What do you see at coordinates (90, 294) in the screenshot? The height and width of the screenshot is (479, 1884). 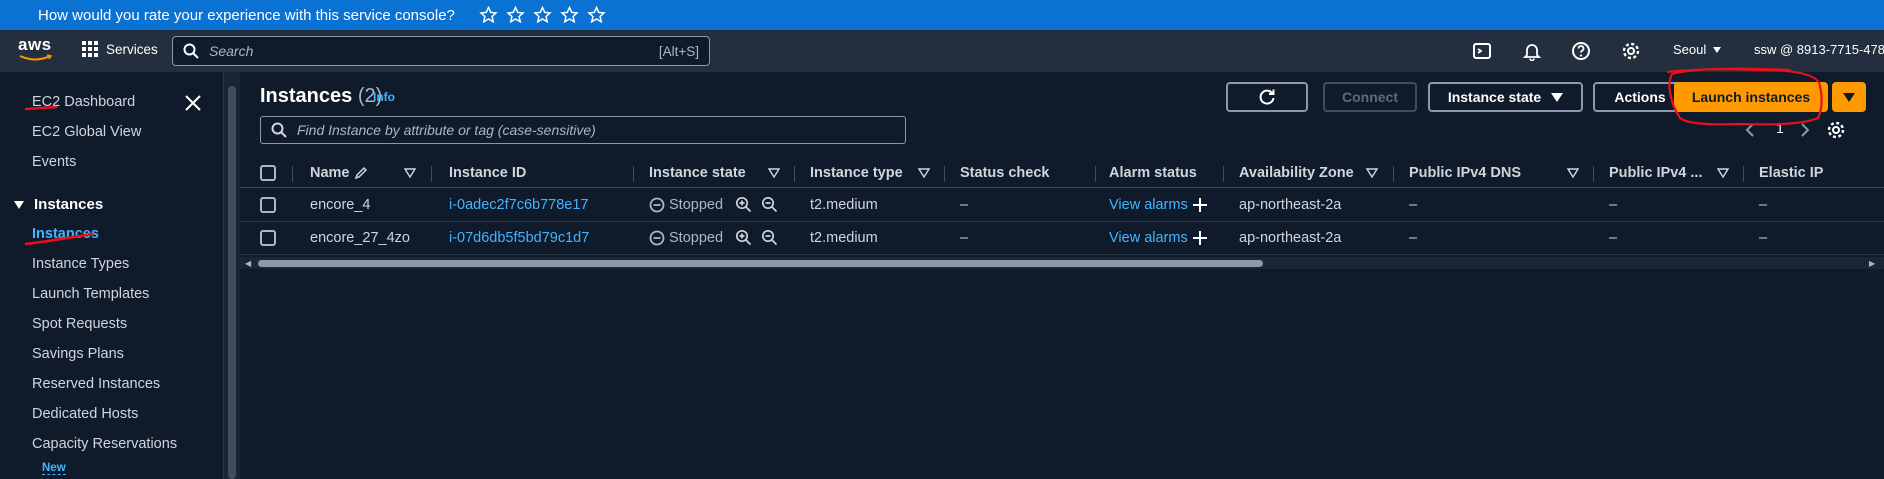 I see `sidebar-item-launch-templates: Launch Templates` at bounding box center [90, 294].